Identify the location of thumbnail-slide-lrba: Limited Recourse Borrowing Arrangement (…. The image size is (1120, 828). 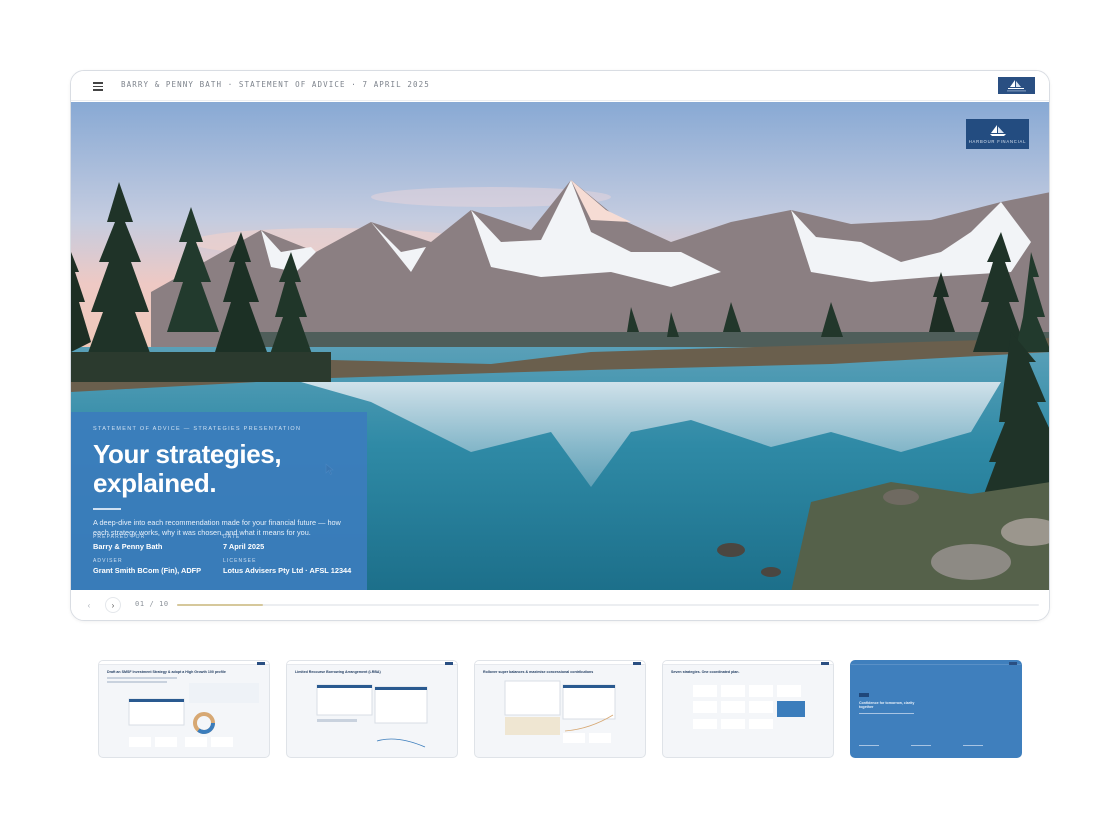
(372, 709).